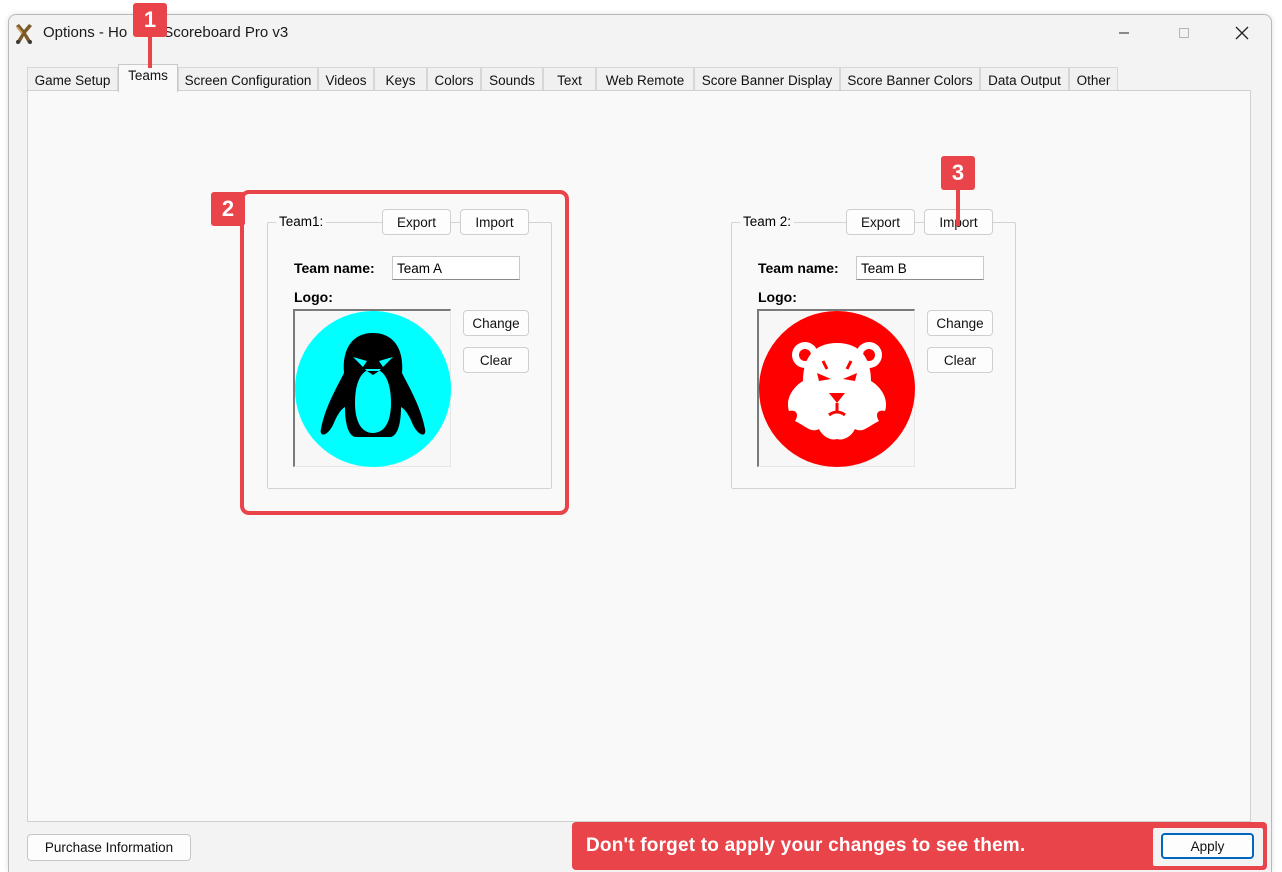 The width and height of the screenshot is (1282, 872). What do you see at coordinates (958, 173) in the screenshot?
I see `annotation-marker-3: 3` at bounding box center [958, 173].